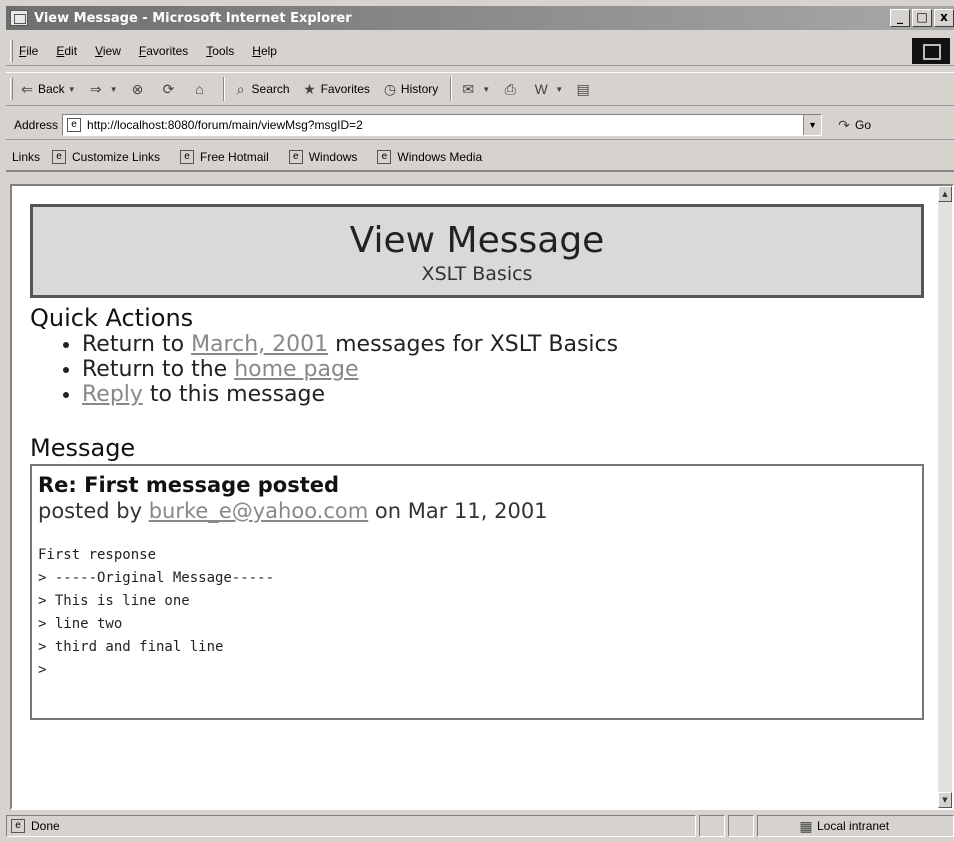 The height and width of the screenshot is (842, 954). What do you see at coordinates (45, 826) in the screenshot?
I see `status-text: Done` at bounding box center [45, 826].